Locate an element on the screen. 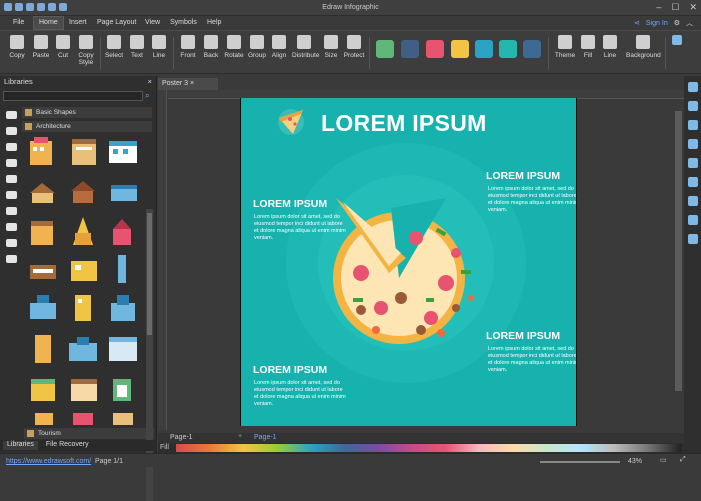  line-style-button: Line is located at coordinates (610, 53).